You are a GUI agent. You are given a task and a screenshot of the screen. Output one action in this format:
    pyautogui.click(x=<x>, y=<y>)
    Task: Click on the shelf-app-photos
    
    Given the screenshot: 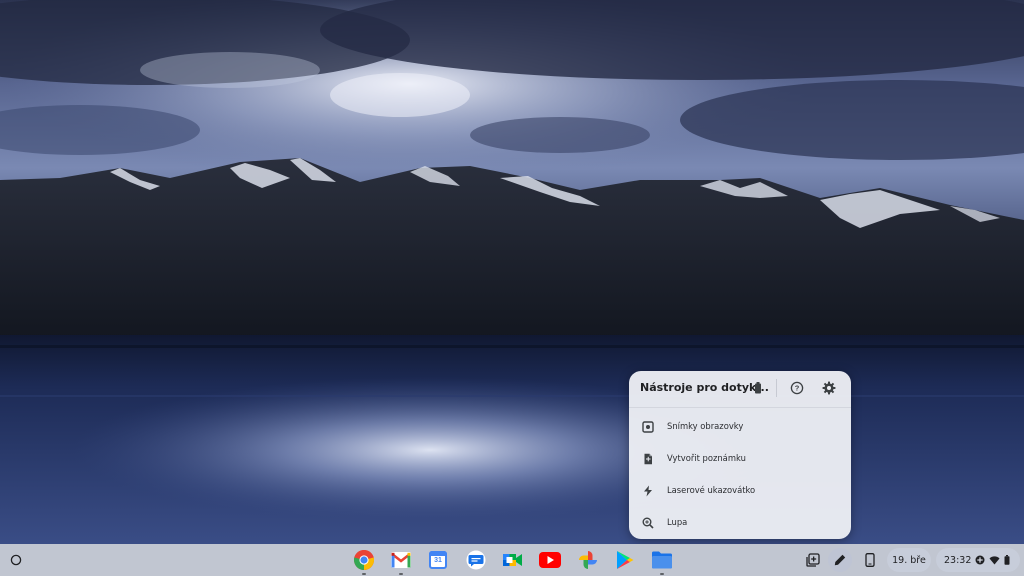 What is the action you would take?
    pyautogui.click(x=588, y=560)
    